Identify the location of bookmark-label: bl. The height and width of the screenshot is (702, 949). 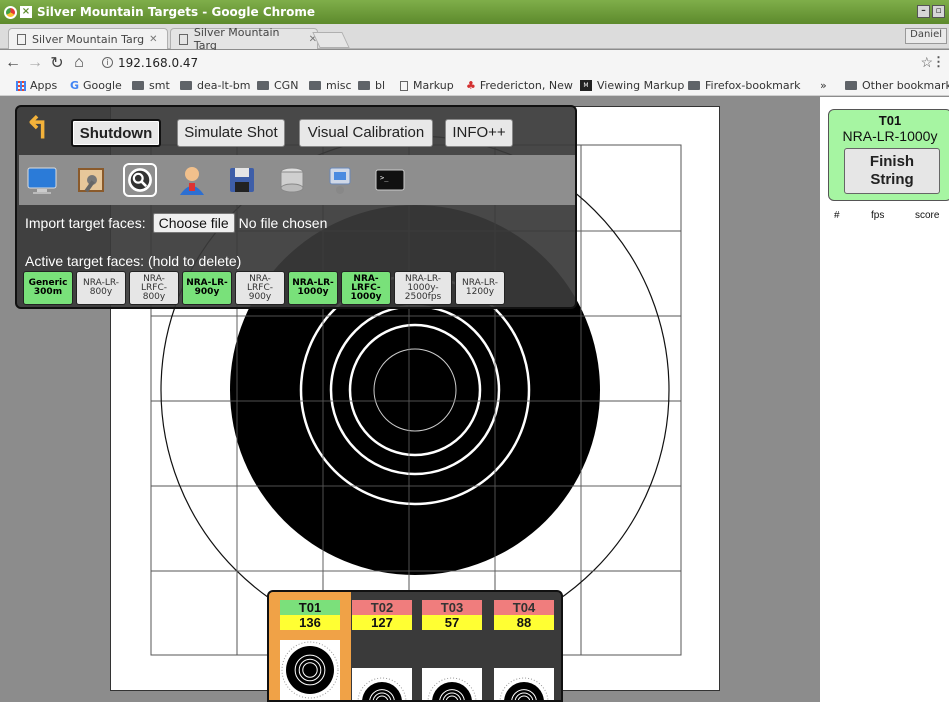
(380, 85).